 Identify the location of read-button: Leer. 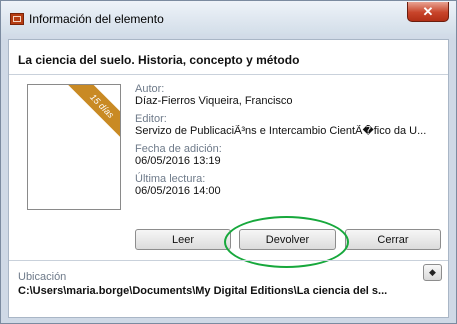
(183, 239).